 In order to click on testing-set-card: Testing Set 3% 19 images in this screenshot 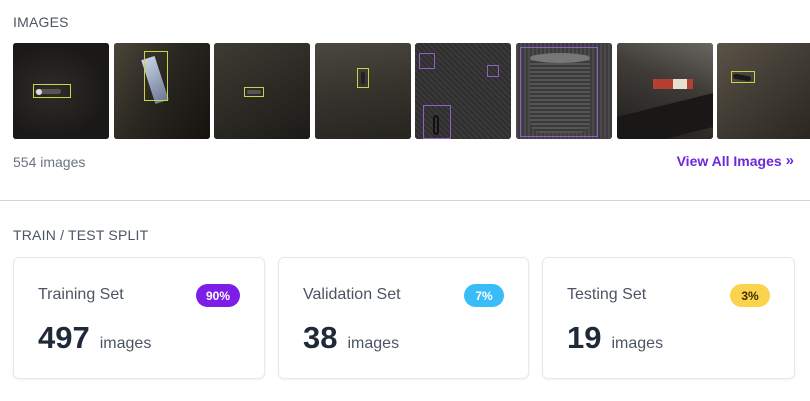, I will do `click(668, 318)`.